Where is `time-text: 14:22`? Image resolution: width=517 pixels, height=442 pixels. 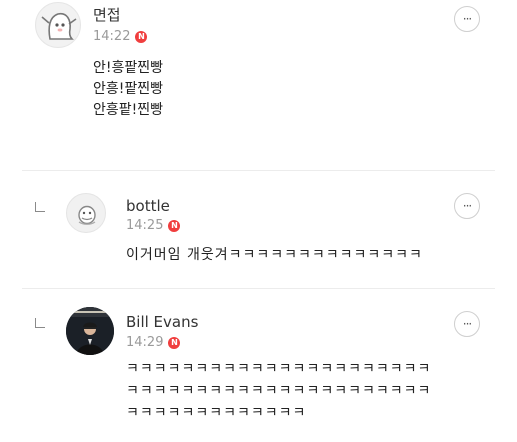 time-text: 14:22 is located at coordinates (112, 36).